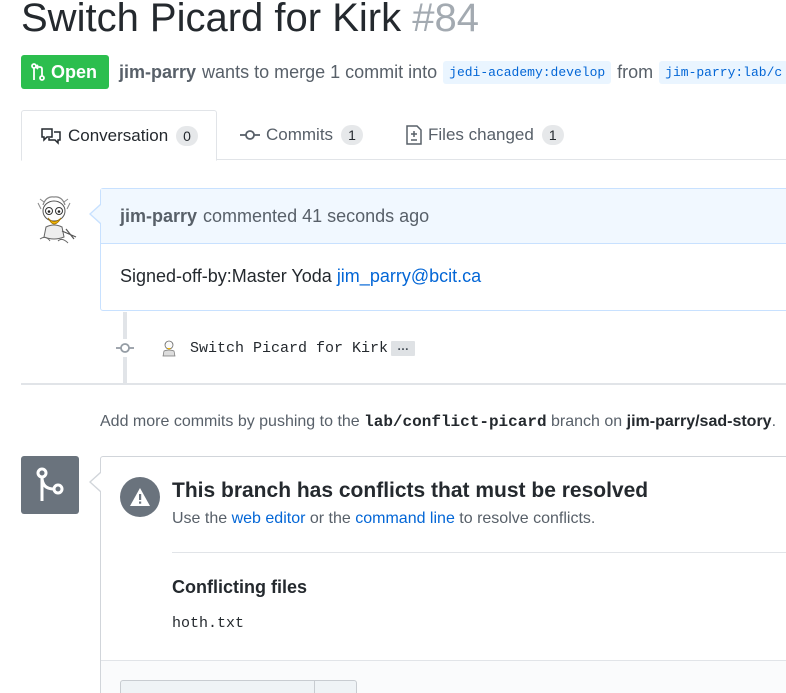 This screenshot has height=693, width=786. Describe the element at coordinates (445, 20) in the screenshot. I see `pr-number: #84` at that location.